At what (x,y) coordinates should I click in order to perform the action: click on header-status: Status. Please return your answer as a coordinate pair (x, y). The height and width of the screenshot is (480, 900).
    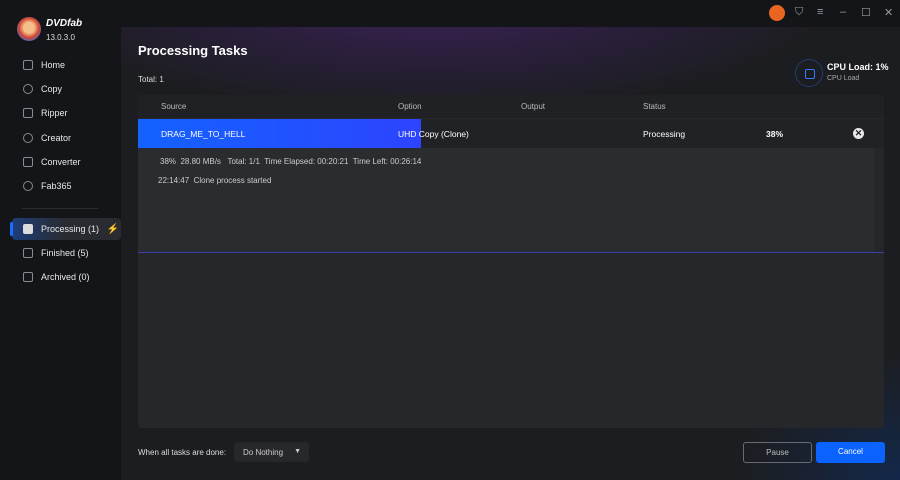
    Looking at the image, I should click on (654, 106).